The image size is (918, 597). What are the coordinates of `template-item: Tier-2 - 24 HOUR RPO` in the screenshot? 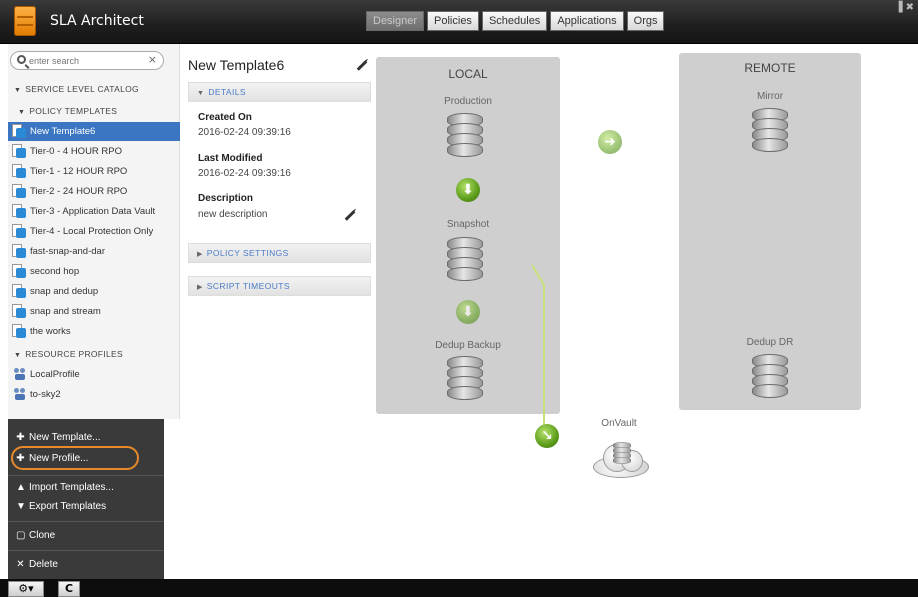 It's located at (94, 191).